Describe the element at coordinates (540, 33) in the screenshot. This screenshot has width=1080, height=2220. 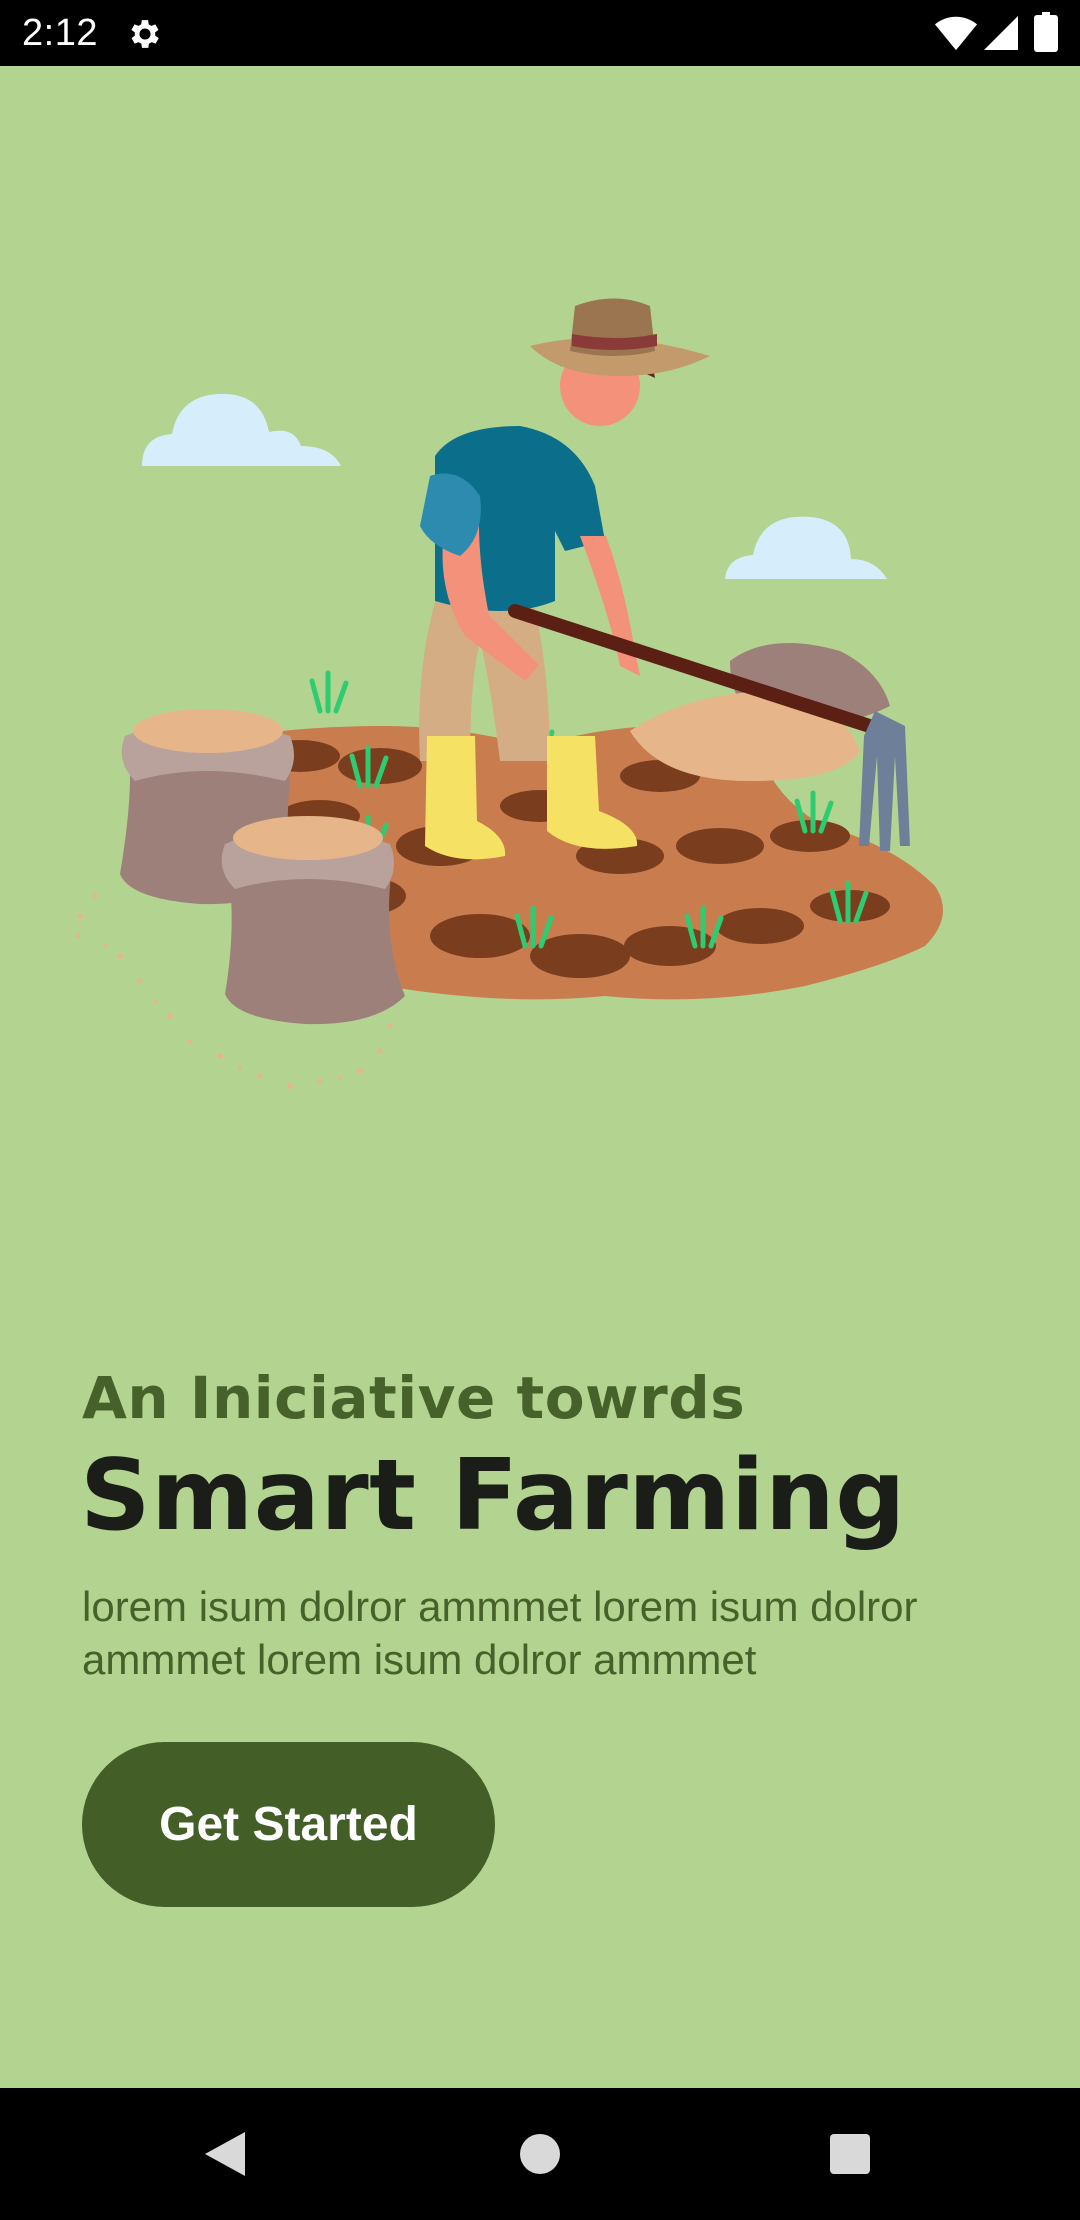
I see `status-bar: 2:12` at that location.